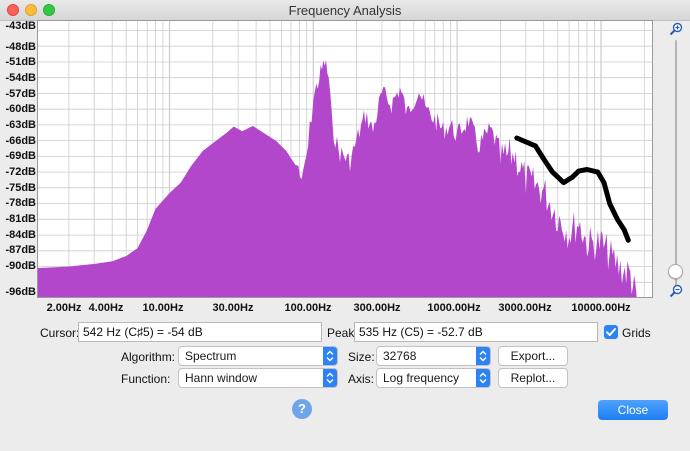 This screenshot has height=451, width=690. I want to click on y-tick-label: -57dB, so click(20, 94).